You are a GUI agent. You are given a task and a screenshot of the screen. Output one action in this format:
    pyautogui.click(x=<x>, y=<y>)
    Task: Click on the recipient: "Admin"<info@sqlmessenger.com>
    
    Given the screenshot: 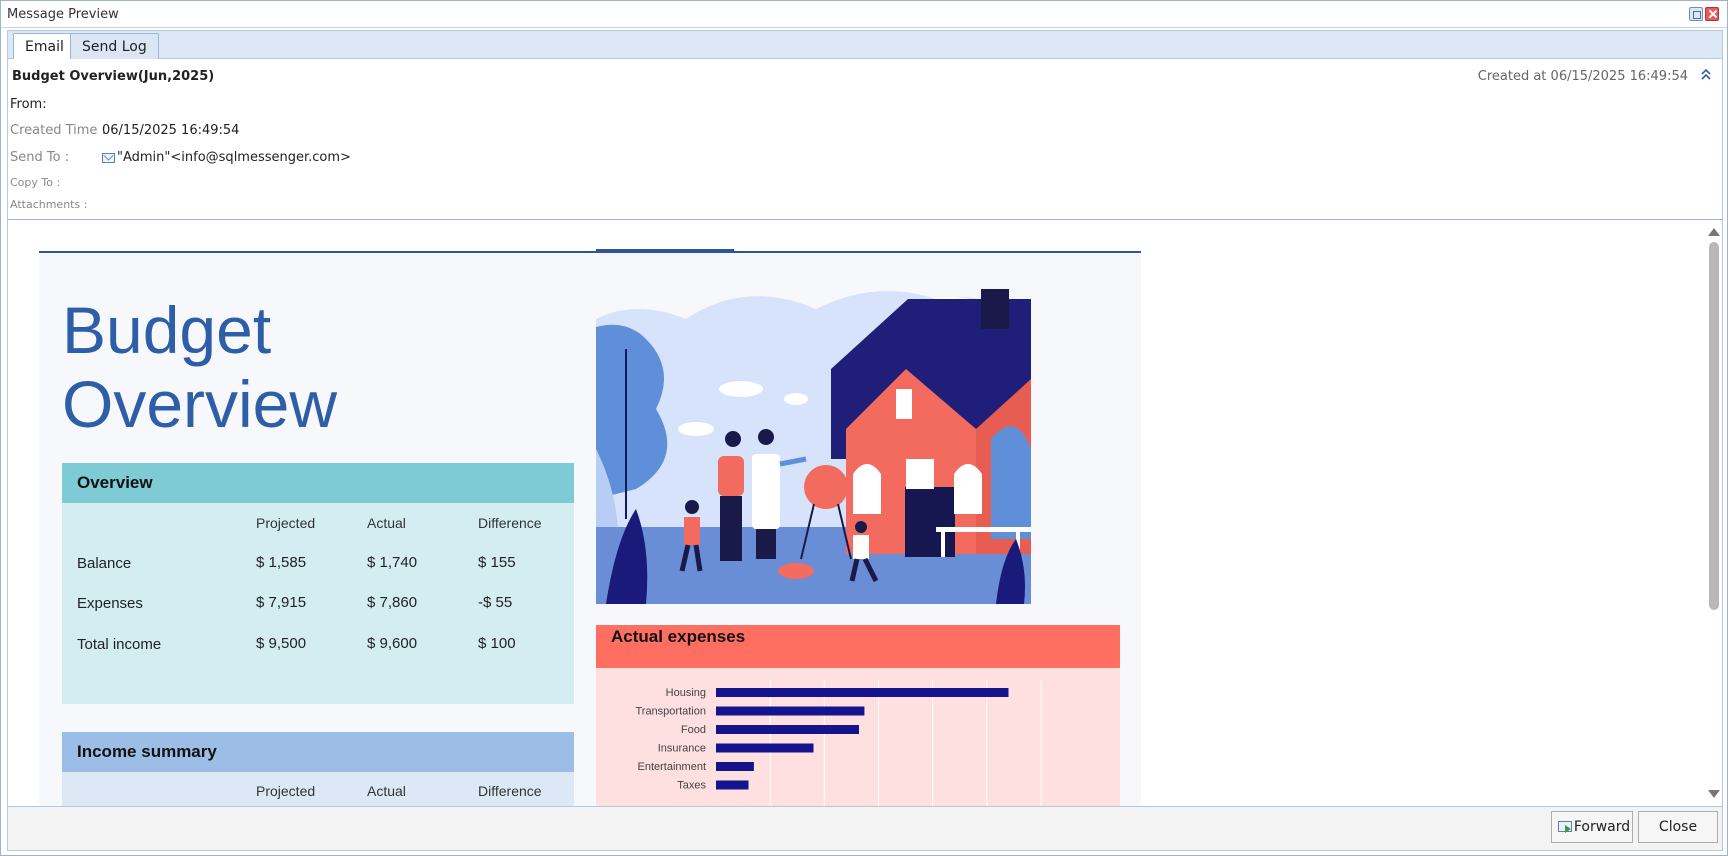 What is the action you would take?
    pyautogui.click(x=226, y=157)
    